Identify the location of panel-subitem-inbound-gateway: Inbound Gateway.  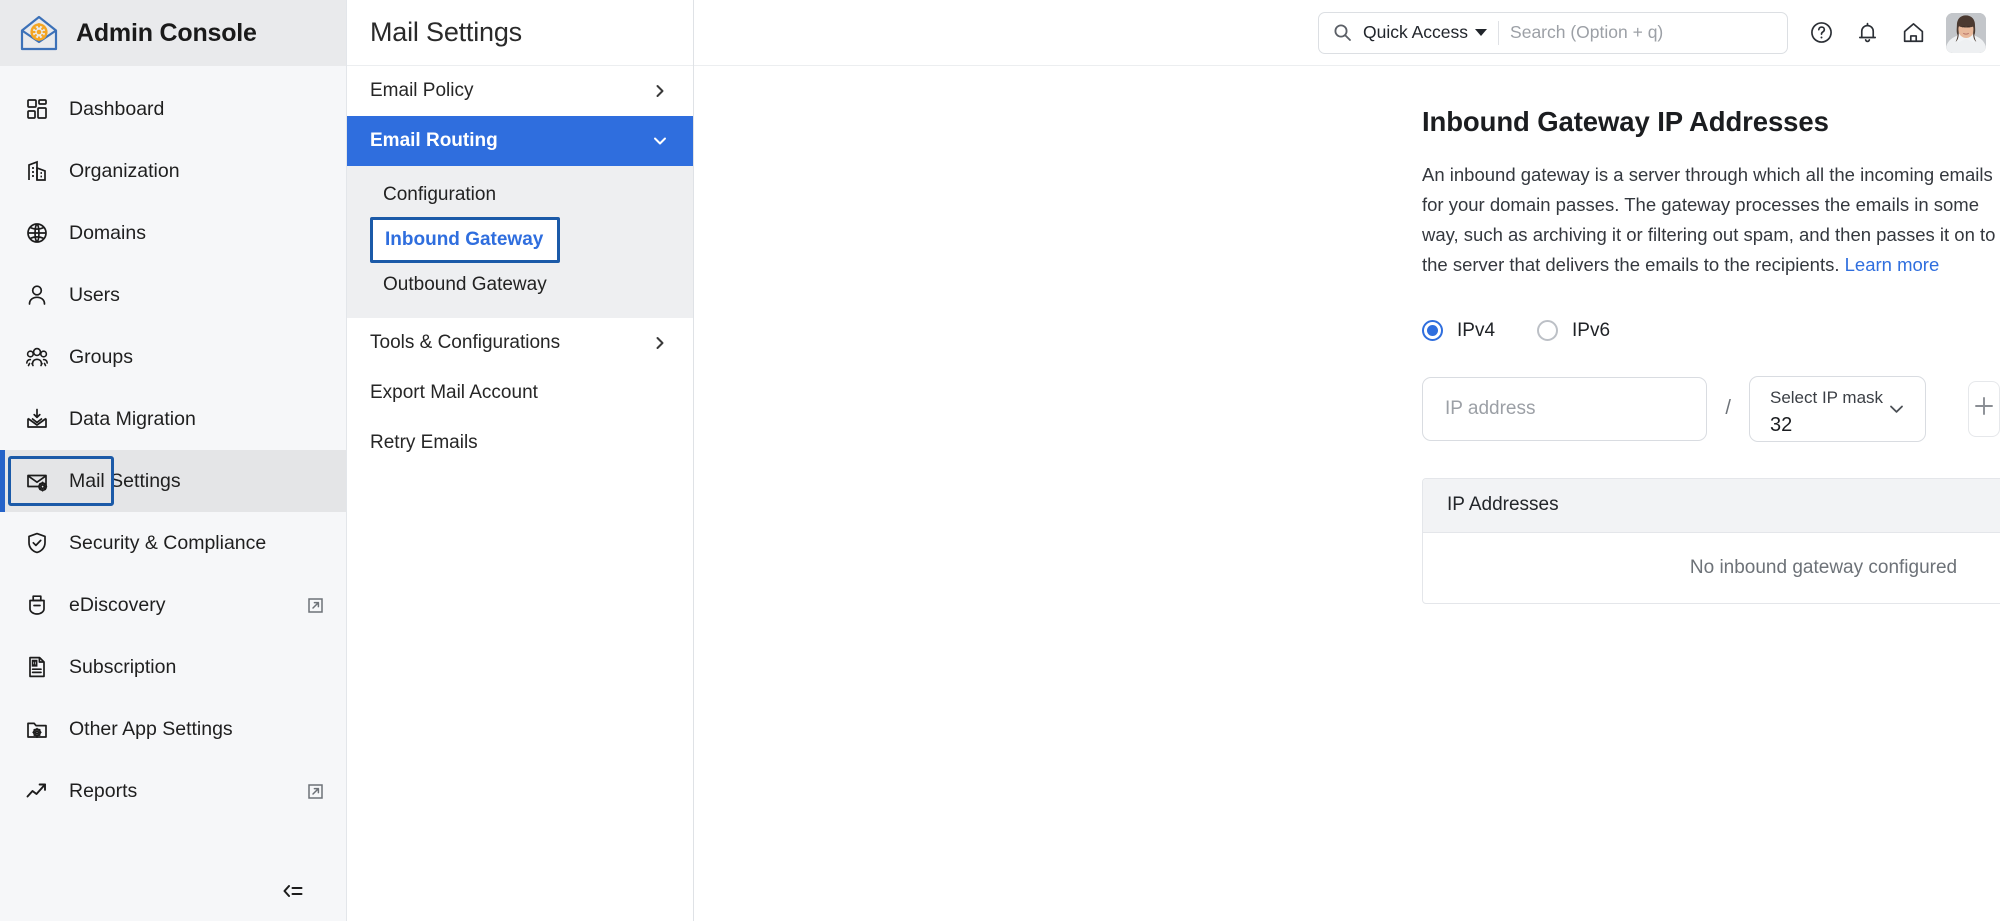
(465, 240).